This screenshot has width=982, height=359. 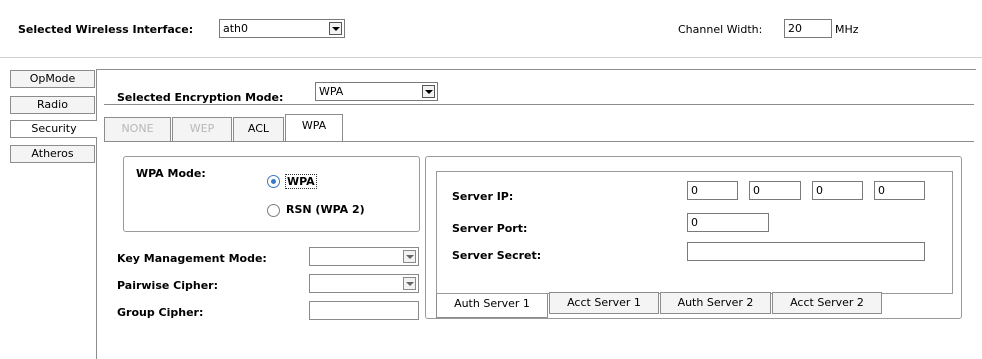 What do you see at coordinates (273, 210) in the screenshot?
I see `rsn-radio` at bounding box center [273, 210].